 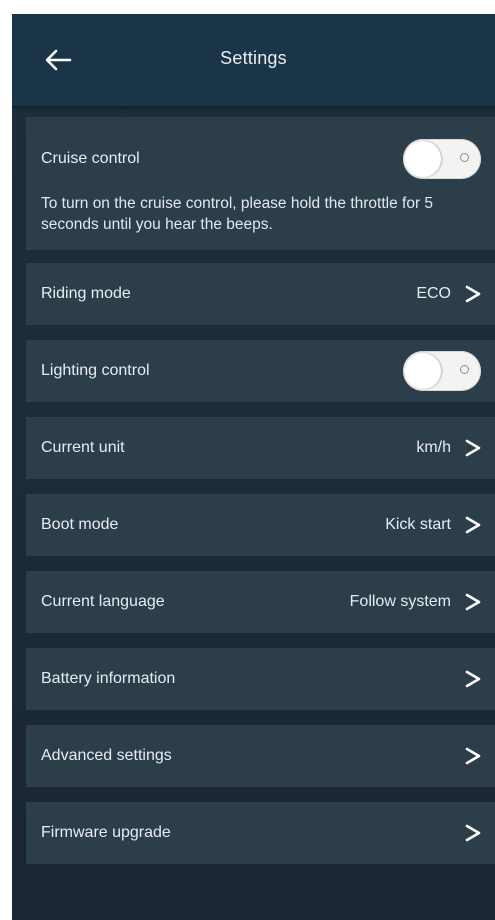 I want to click on current-language-row: Current language Follow system, so click(x=260, y=602).